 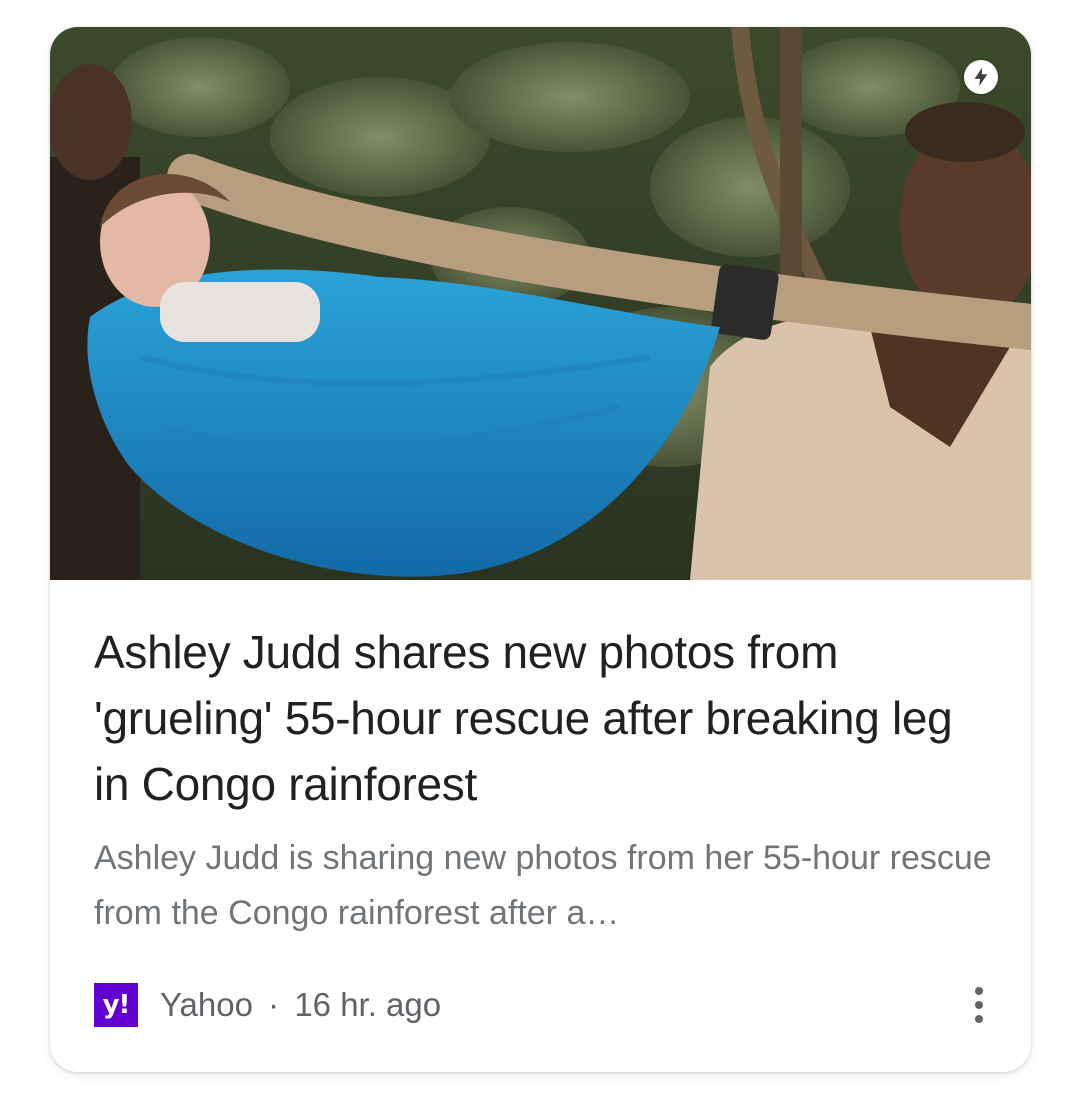 I want to click on source-meta: Yahoo · 16 hr. ago, so click(x=300, y=1005).